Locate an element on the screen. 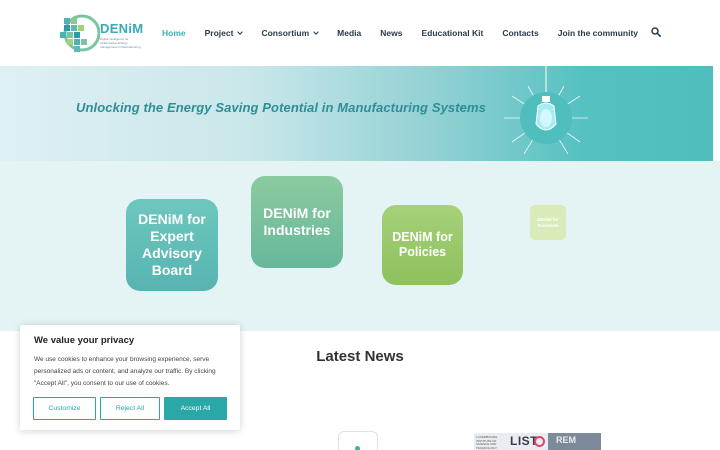 The width and height of the screenshot is (720, 450). tile-scientists: DENiM for Scientists is located at coordinates (548, 222).